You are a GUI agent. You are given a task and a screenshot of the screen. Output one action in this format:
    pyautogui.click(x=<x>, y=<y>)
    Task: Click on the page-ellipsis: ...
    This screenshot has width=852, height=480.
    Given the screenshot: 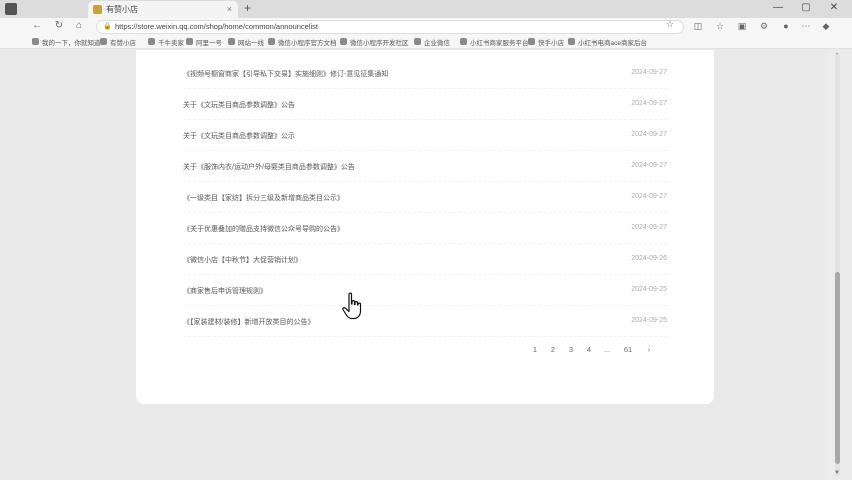 What is the action you would take?
    pyautogui.click(x=607, y=349)
    